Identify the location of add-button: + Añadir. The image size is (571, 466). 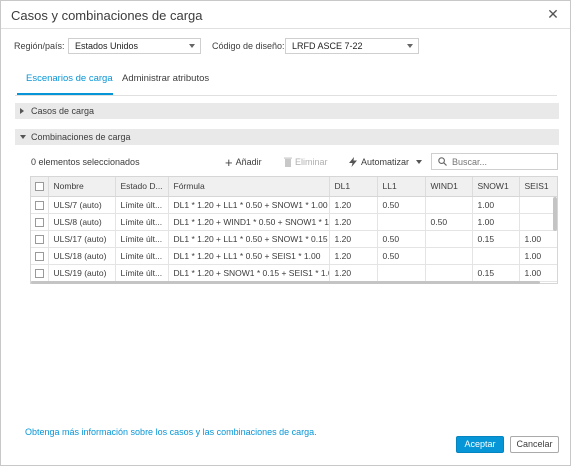
(243, 162).